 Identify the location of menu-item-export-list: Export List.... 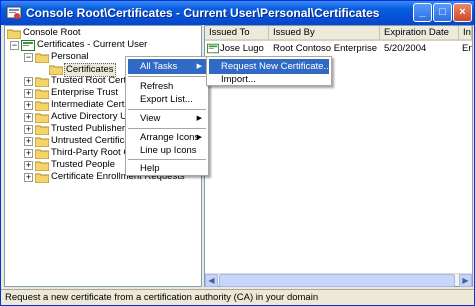
(167, 99).